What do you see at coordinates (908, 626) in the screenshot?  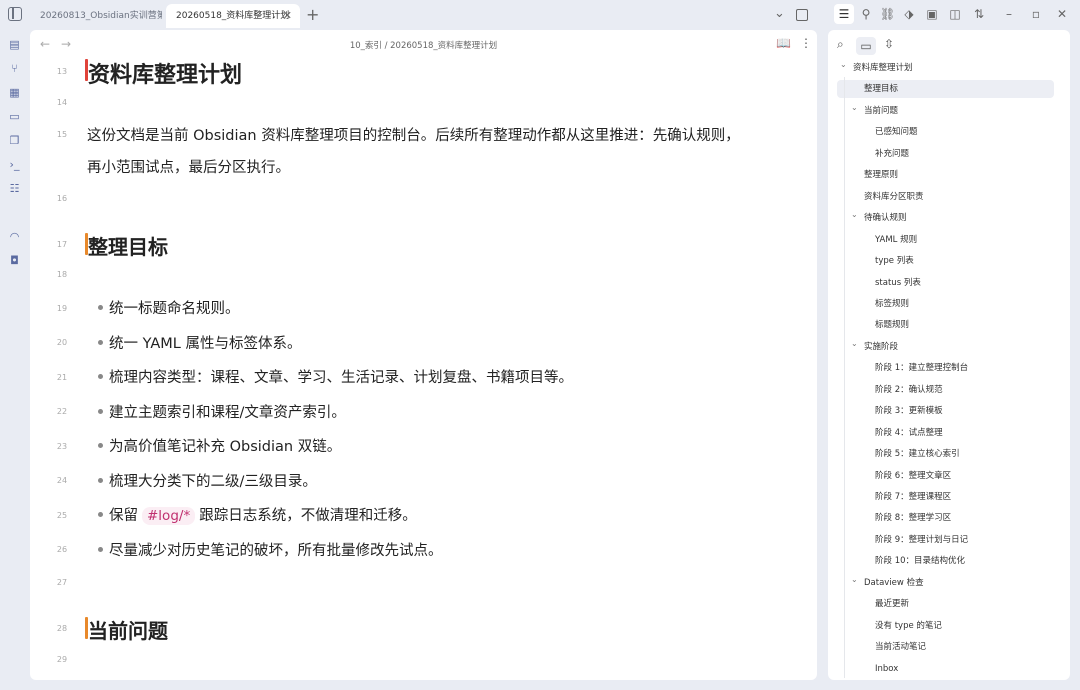 I see `outline-item: 没有 type 的笔记` at bounding box center [908, 626].